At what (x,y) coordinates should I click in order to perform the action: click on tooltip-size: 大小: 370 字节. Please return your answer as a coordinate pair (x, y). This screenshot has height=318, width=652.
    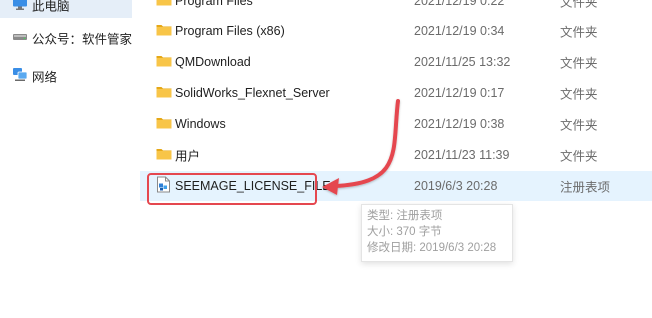
    Looking at the image, I should click on (404, 232).